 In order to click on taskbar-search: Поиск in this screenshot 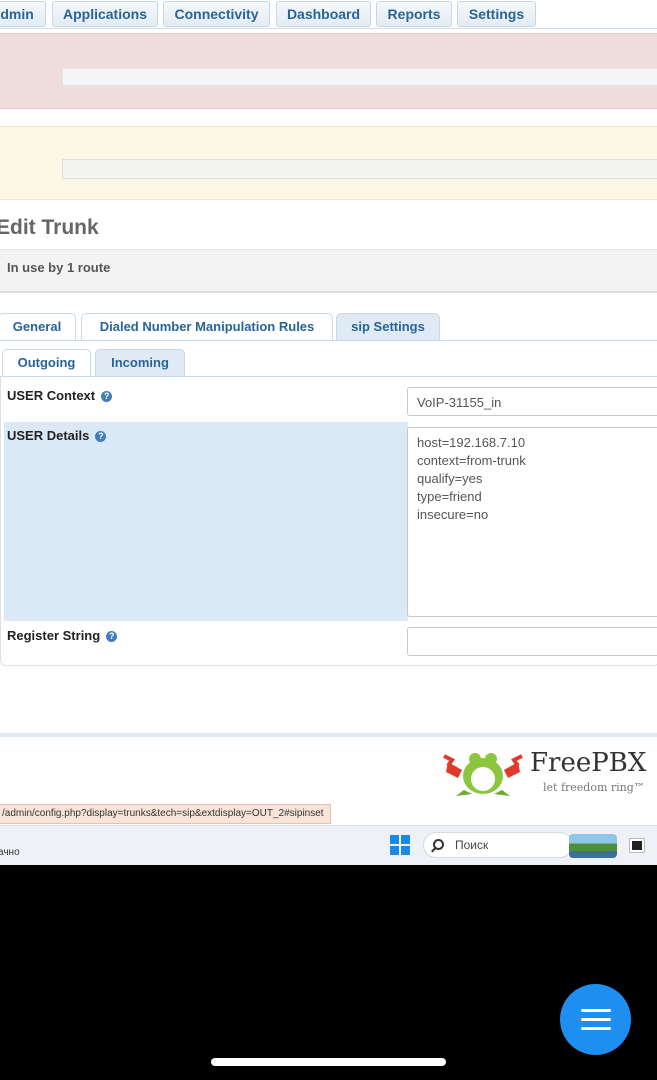, I will do `click(498, 845)`.